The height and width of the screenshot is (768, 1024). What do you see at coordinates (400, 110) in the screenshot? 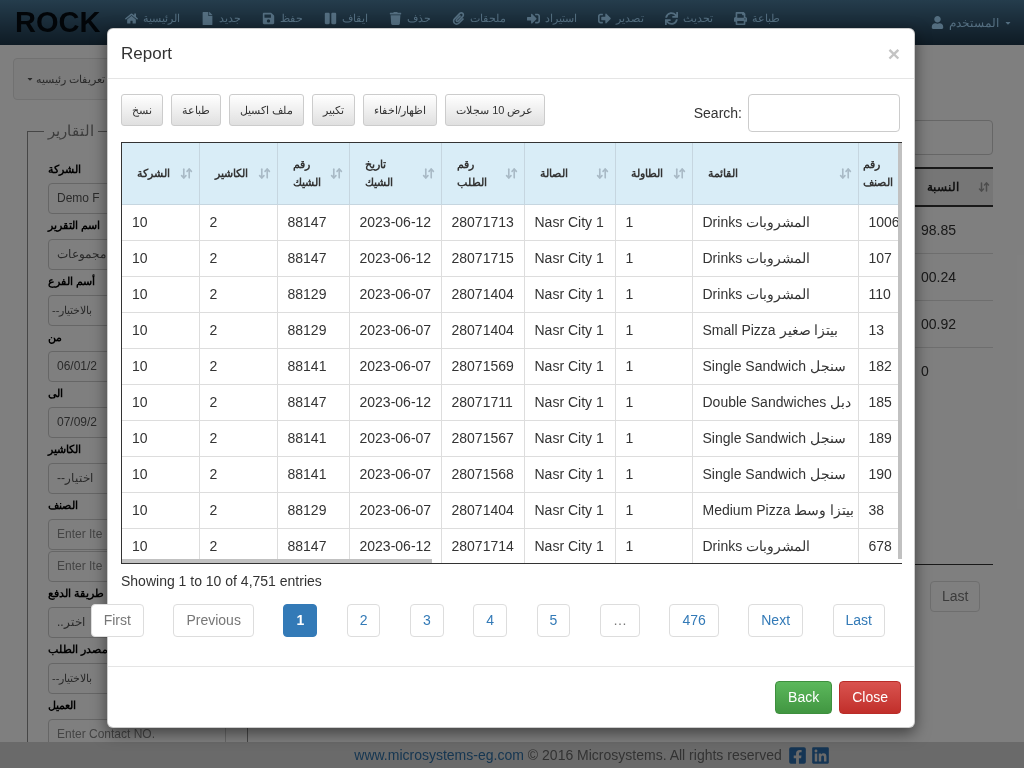
I see `toolbar-button: اظهار/اخفاء` at bounding box center [400, 110].